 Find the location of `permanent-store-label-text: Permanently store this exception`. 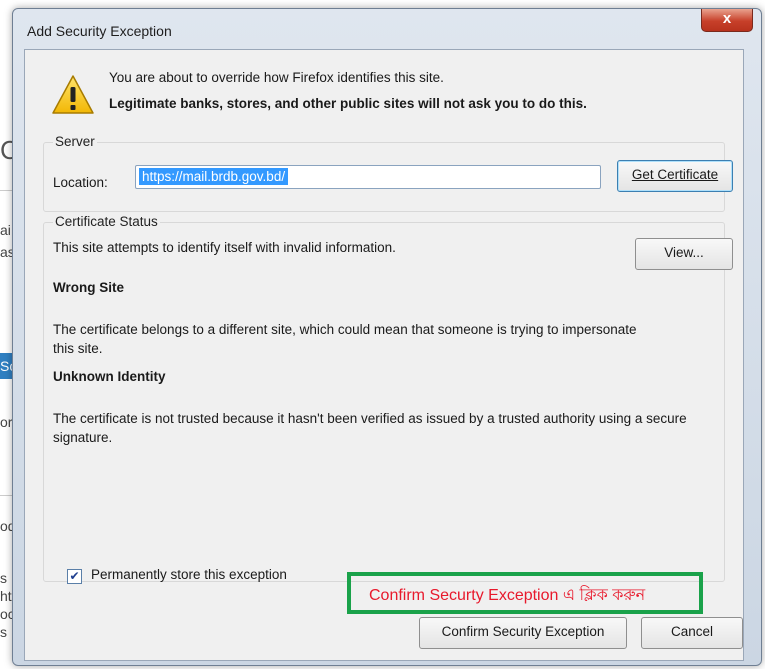

permanent-store-label-text: Permanently store this exception is located at coordinates (189, 574).